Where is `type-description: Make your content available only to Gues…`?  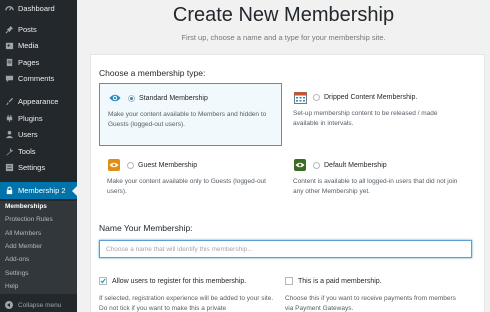
type-description: Make your content available only to Gues… is located at coordinates (186, 186).